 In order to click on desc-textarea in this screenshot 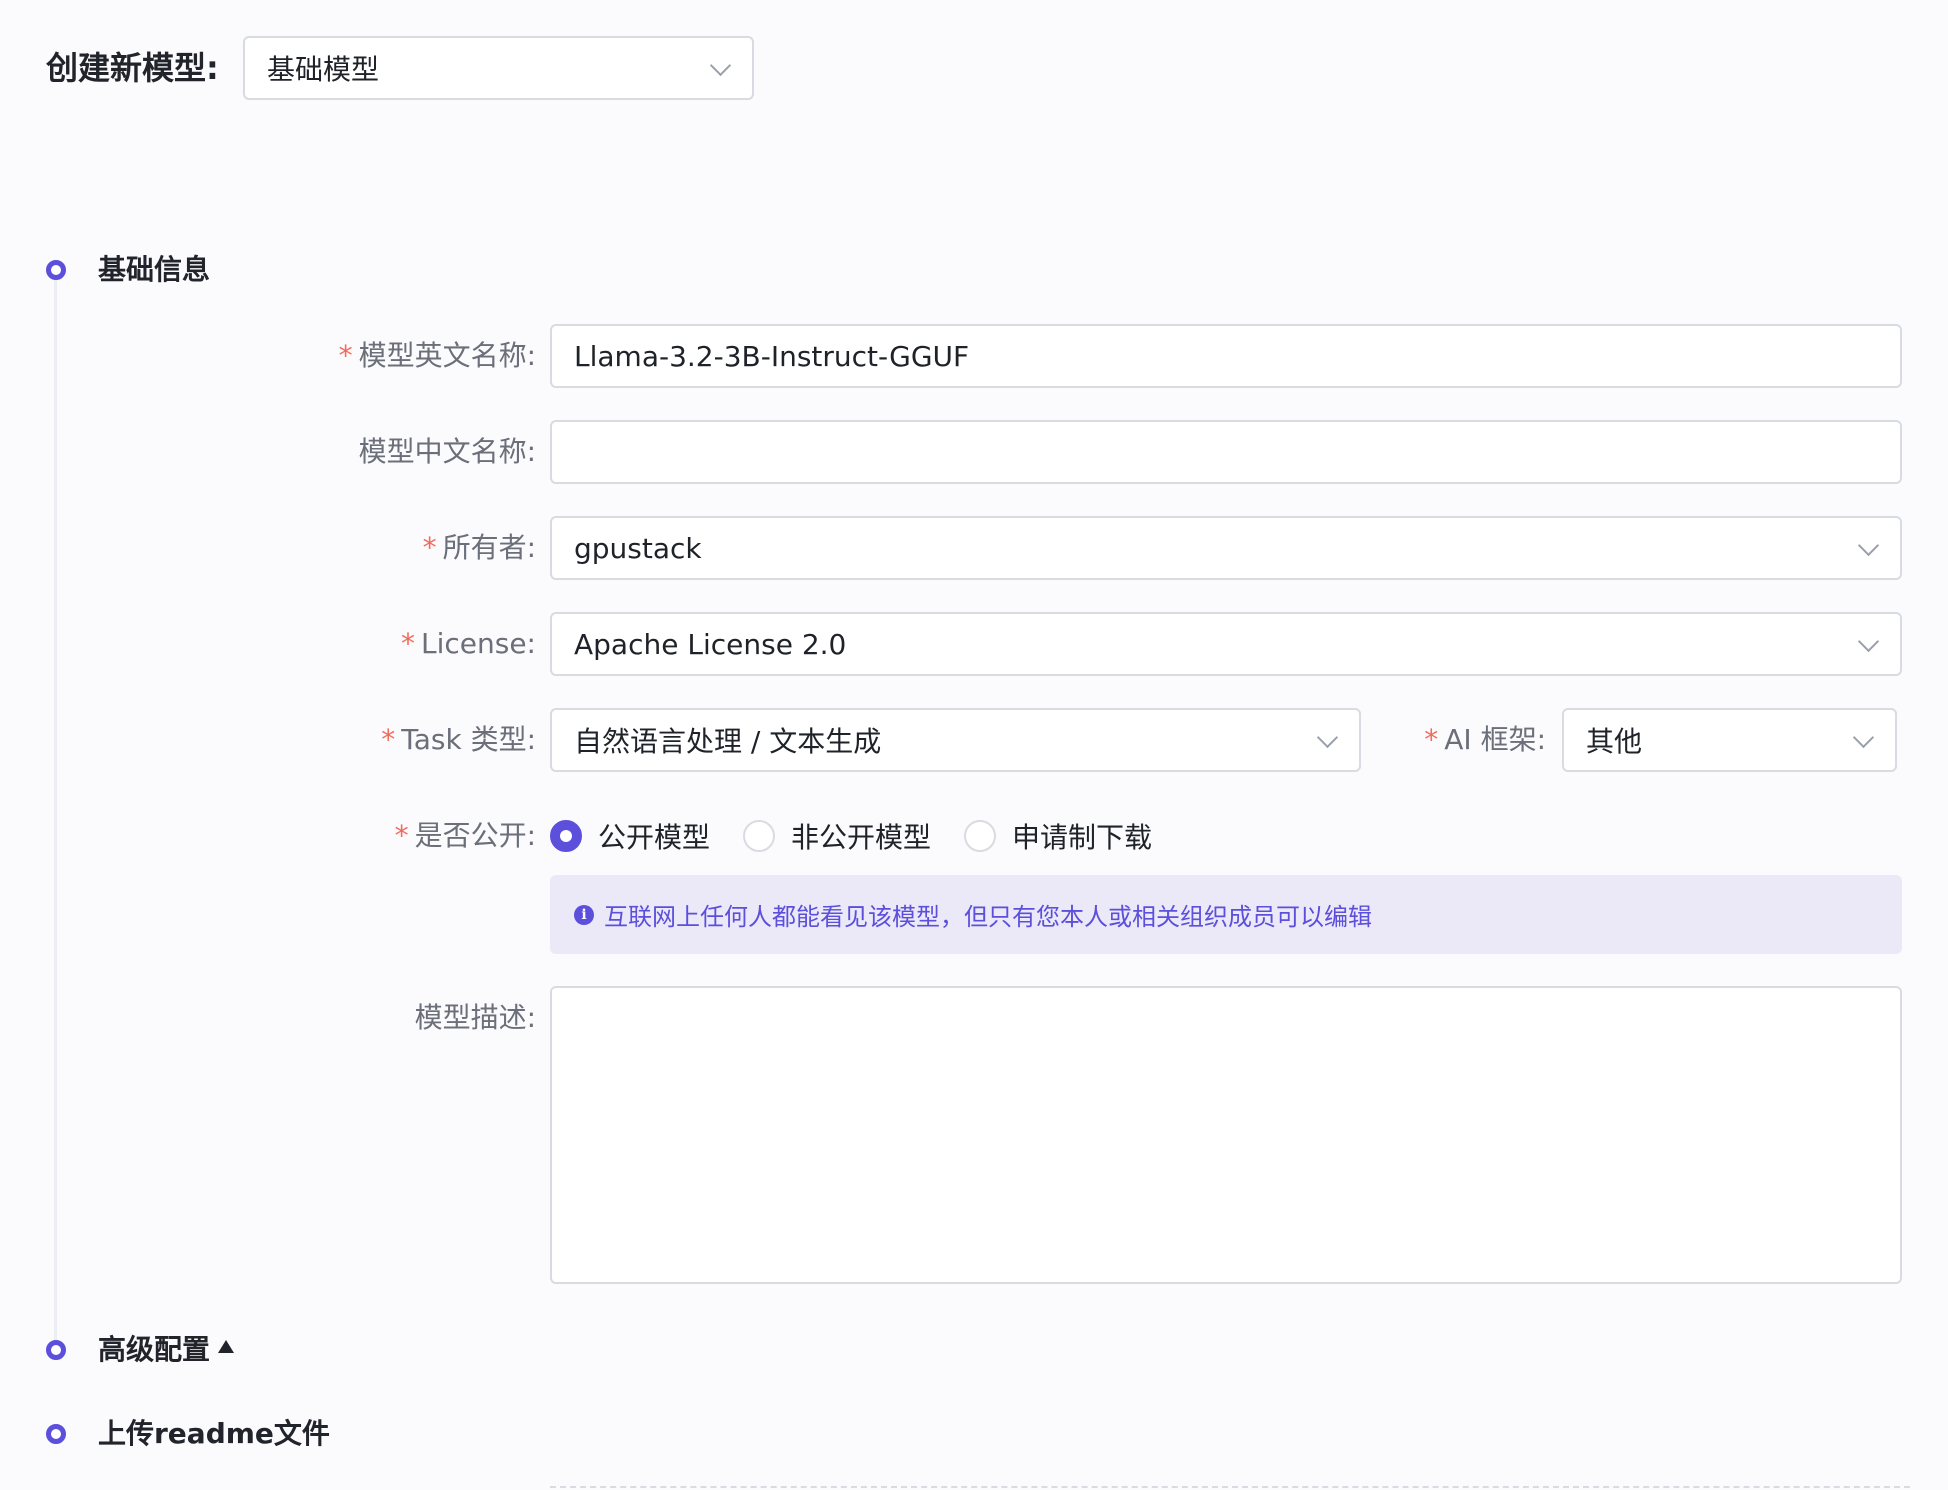, I will do `click(1226, 1135)`.